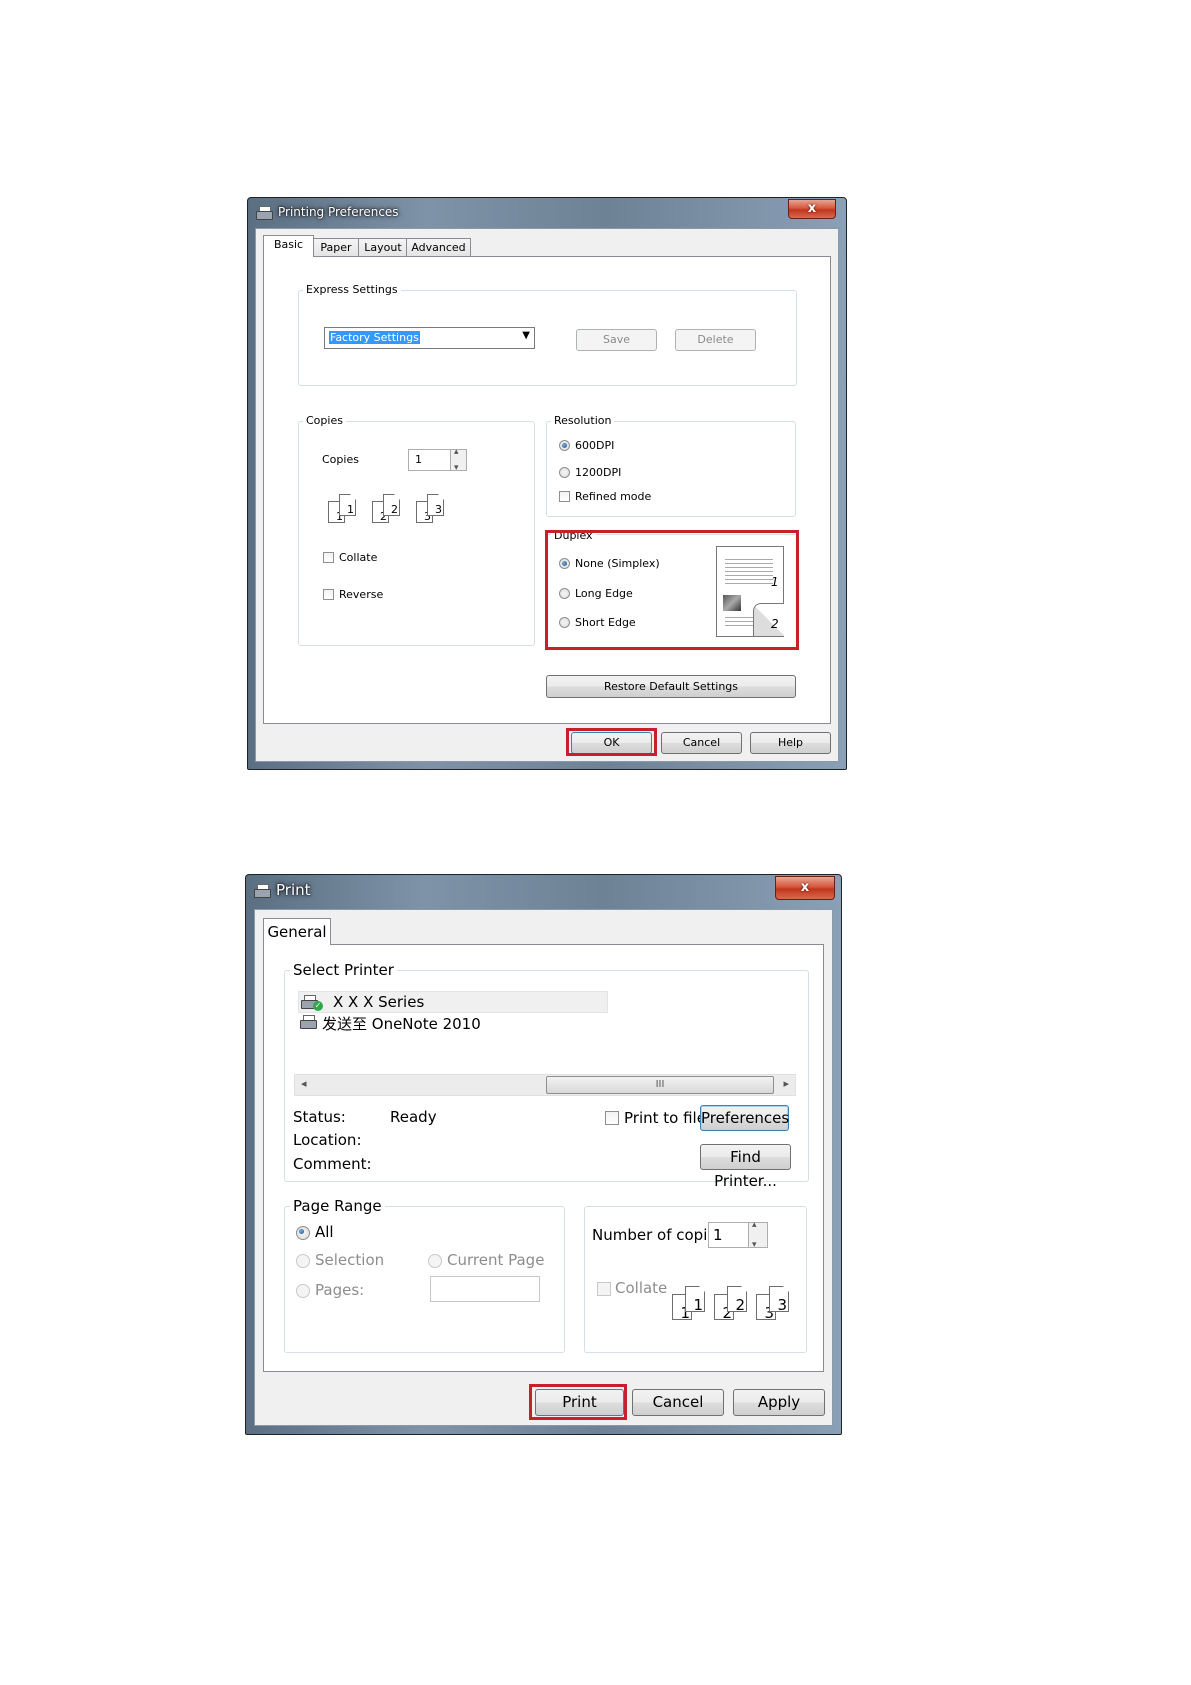 The width and height of the screenshot is (1191, 1685). I want to click on tab-basic: Basic, so click(288, 246).